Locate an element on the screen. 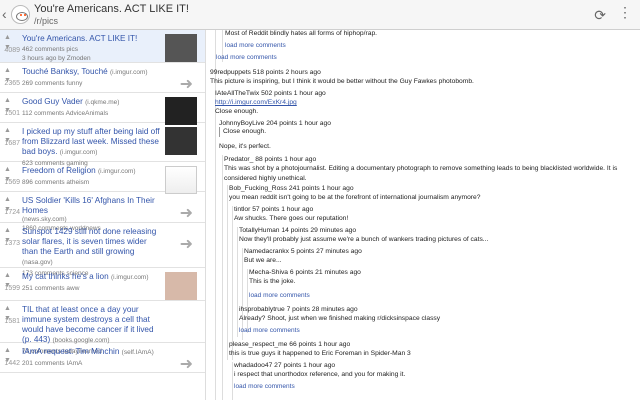  score: 2365 is located at coordinates (12, 83).